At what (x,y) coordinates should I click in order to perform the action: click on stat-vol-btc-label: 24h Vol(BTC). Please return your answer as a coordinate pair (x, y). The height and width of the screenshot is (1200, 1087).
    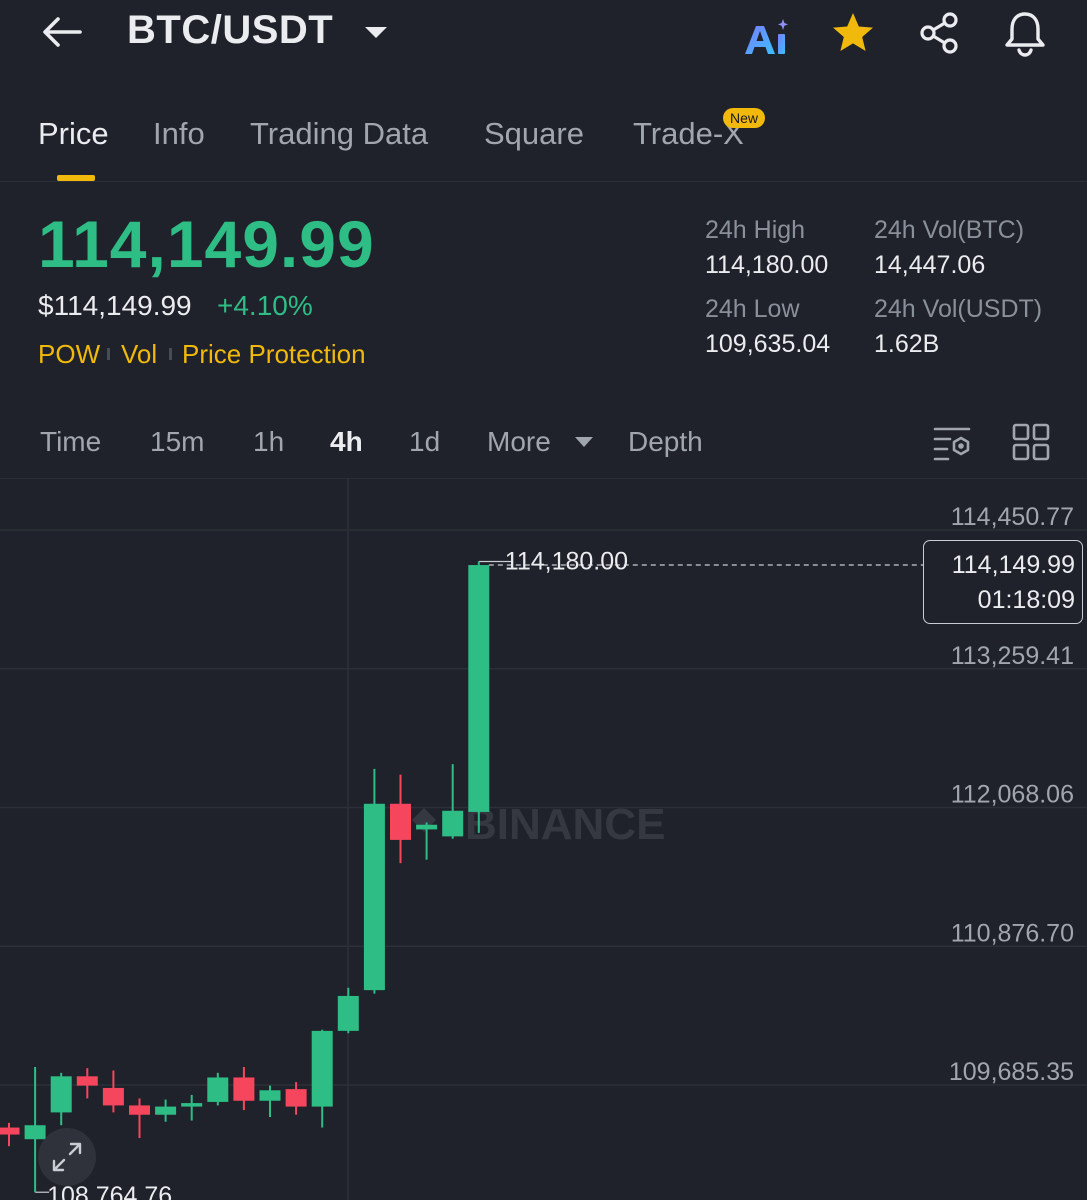
    Looking at the image, I should click on (949, 230).